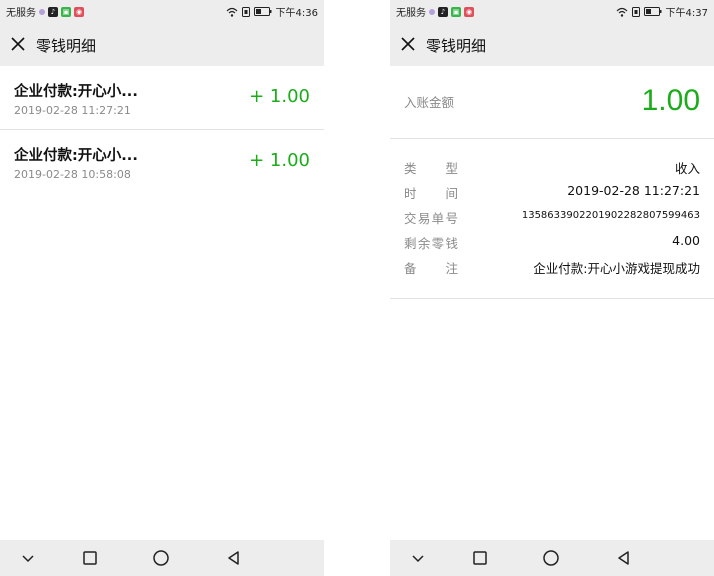  I want to click on detail-value: 企业付款:开心小游戏提现成功, so click(616, 268).